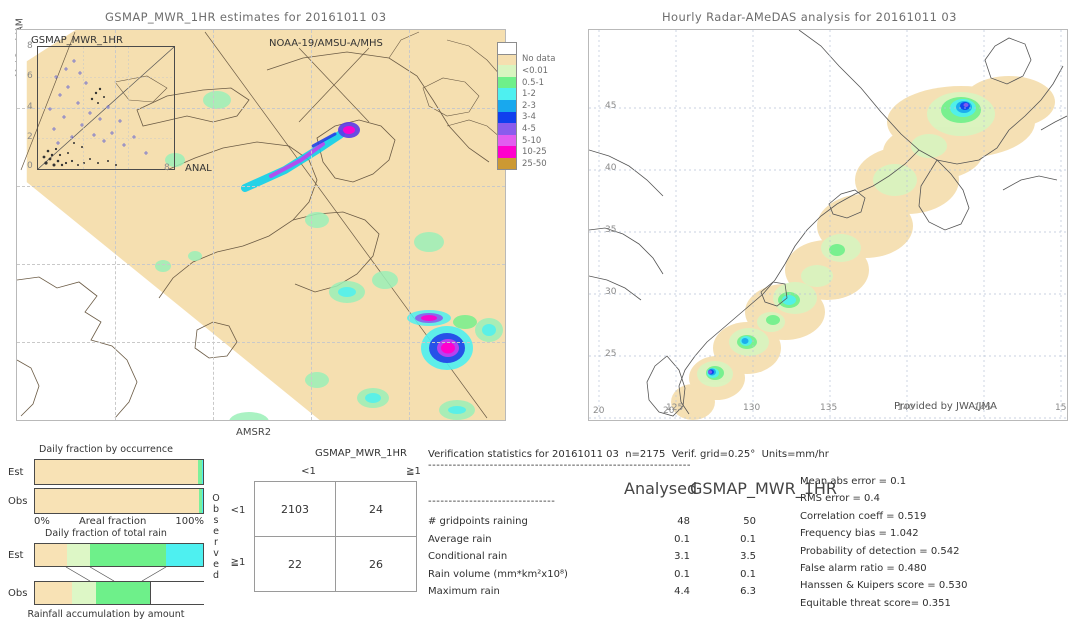  Describe the element at coordinates (611, 168) in the screenshot. I see `right-ytick: 40` at that location.